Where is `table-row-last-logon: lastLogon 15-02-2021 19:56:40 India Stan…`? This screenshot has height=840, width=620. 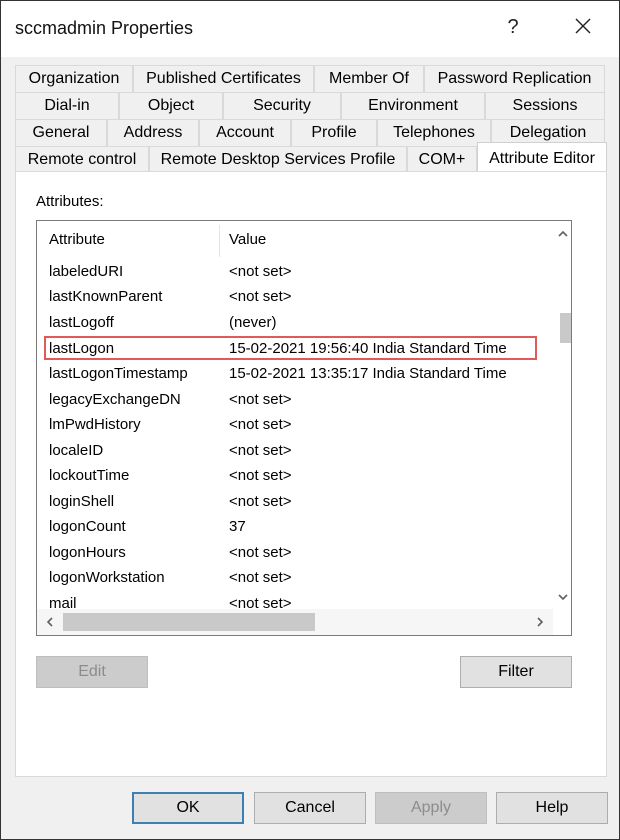
table-row-last-logon: lastLogon 15-02-2021 19:56:40 India Stan… is located at coordinates (290, 348).